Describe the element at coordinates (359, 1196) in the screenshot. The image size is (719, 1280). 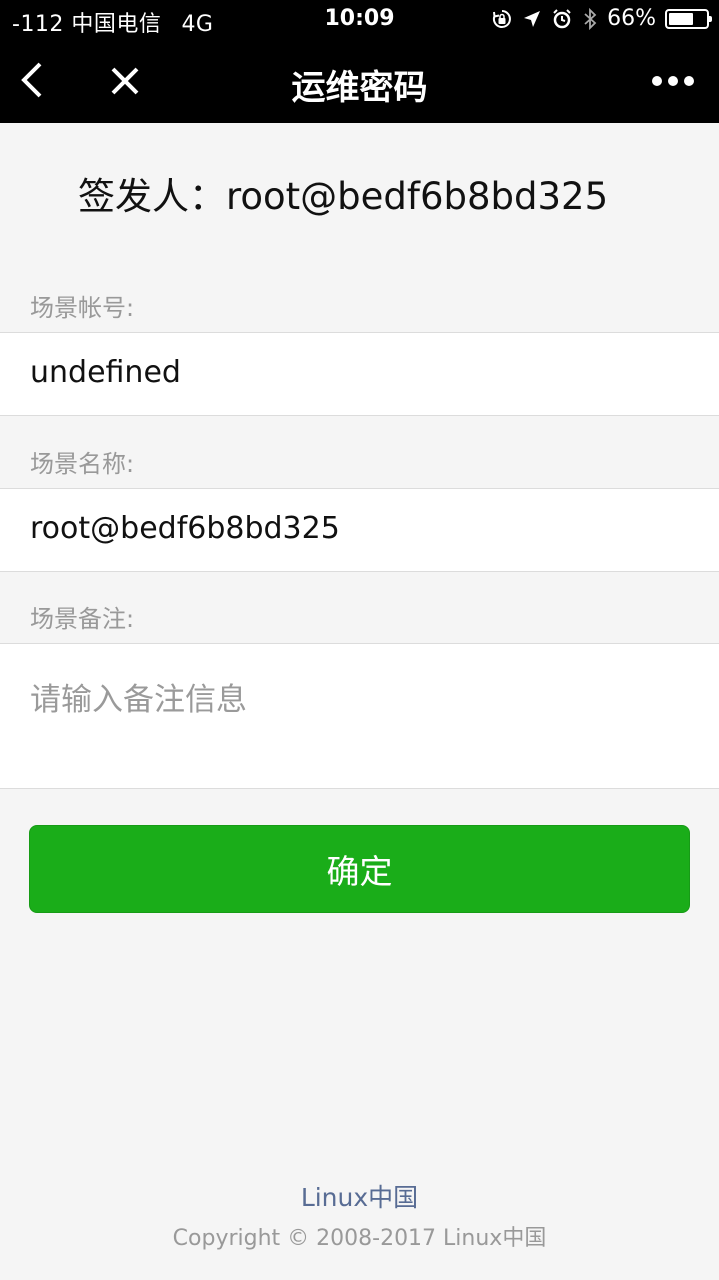
I see `footer-link: Linux中国` at that location.